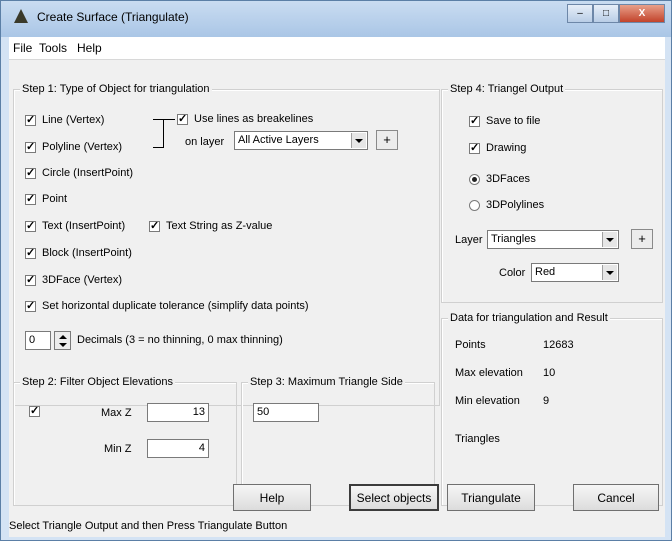 The image size is (672, 541). What do you see at coordinates (178, 448) in the screenshot?
I see `min-z-input: 4` at bounding box center [178, 448].